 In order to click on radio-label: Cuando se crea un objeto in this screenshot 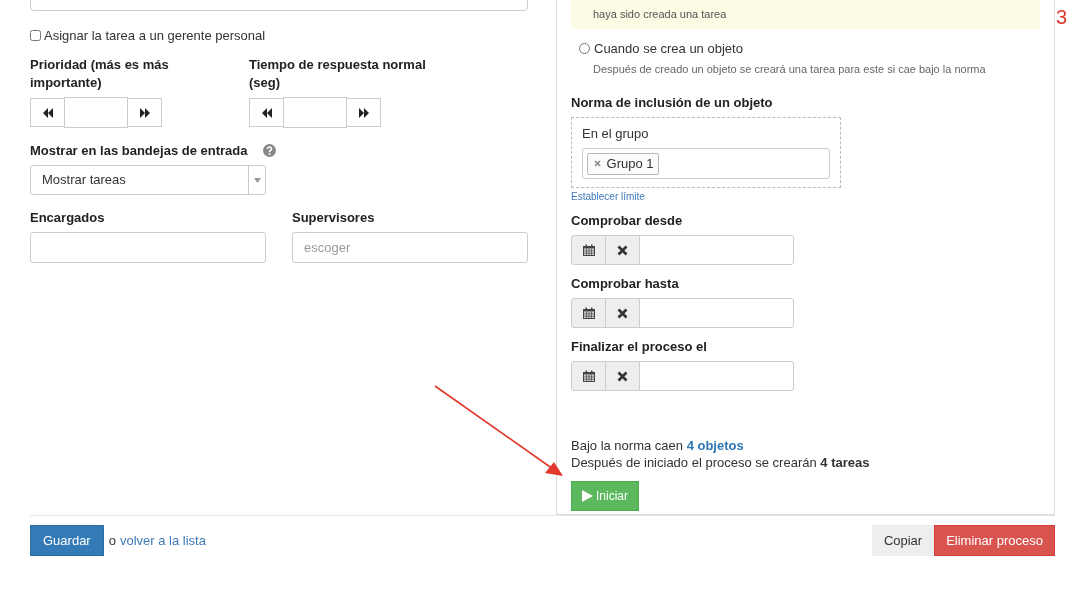, I will do `click(668, 48)`.